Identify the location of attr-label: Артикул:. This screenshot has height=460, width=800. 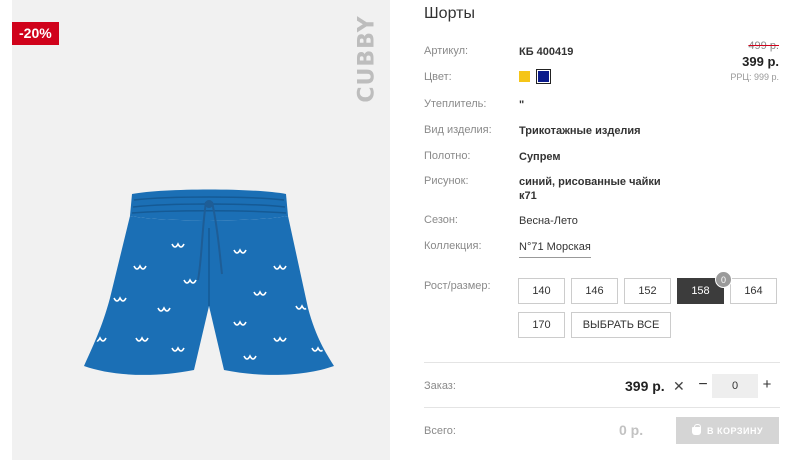
(446, 51).